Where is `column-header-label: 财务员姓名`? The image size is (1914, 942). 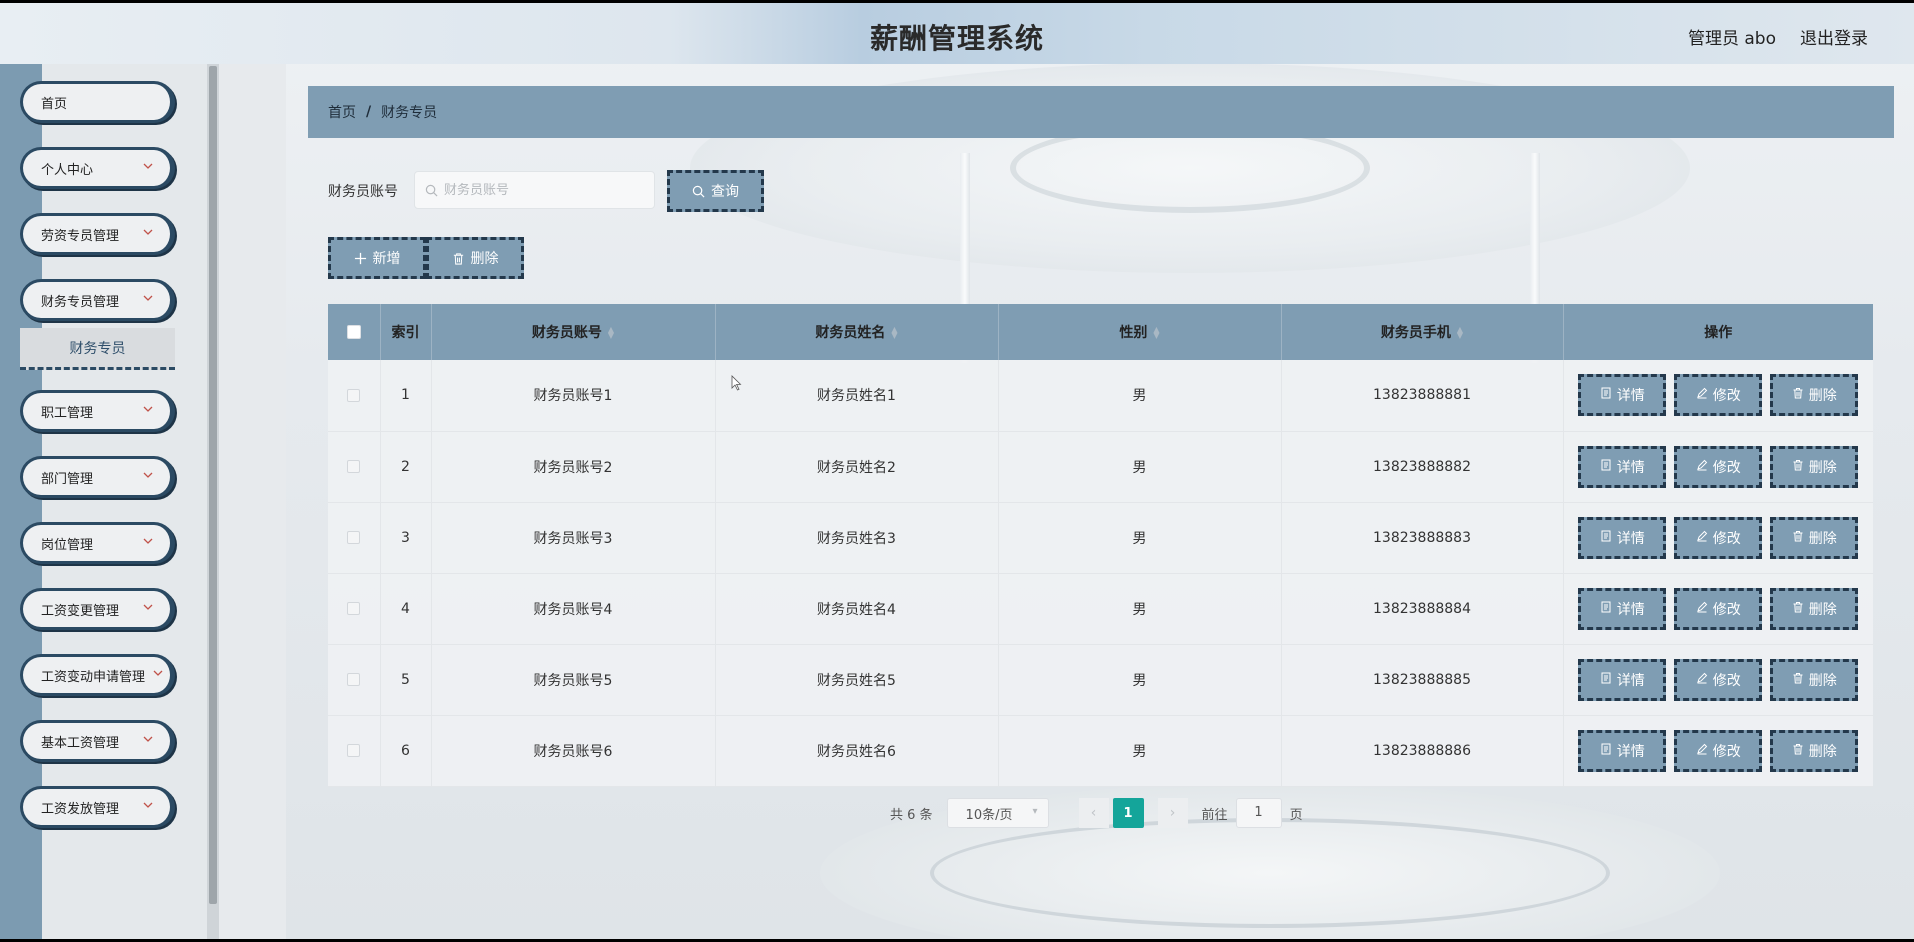 column-header-label: 财务员姓名 is located at coordinates (850, 333).